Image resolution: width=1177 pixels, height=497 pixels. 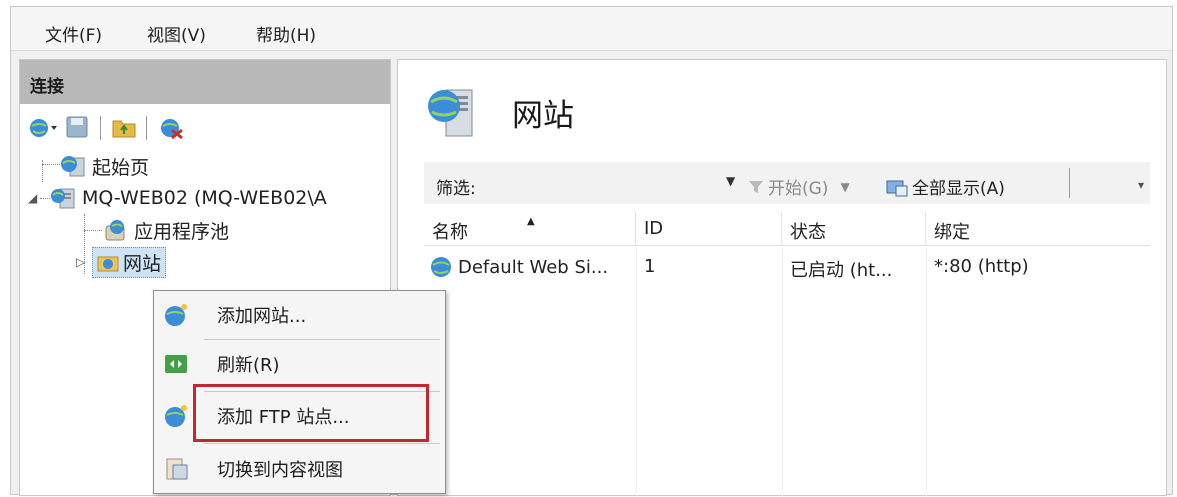 What do you see at coordinates (115, 230) in the screenshot?
I see `app-pool-icon` at bounding box center [115, 230].